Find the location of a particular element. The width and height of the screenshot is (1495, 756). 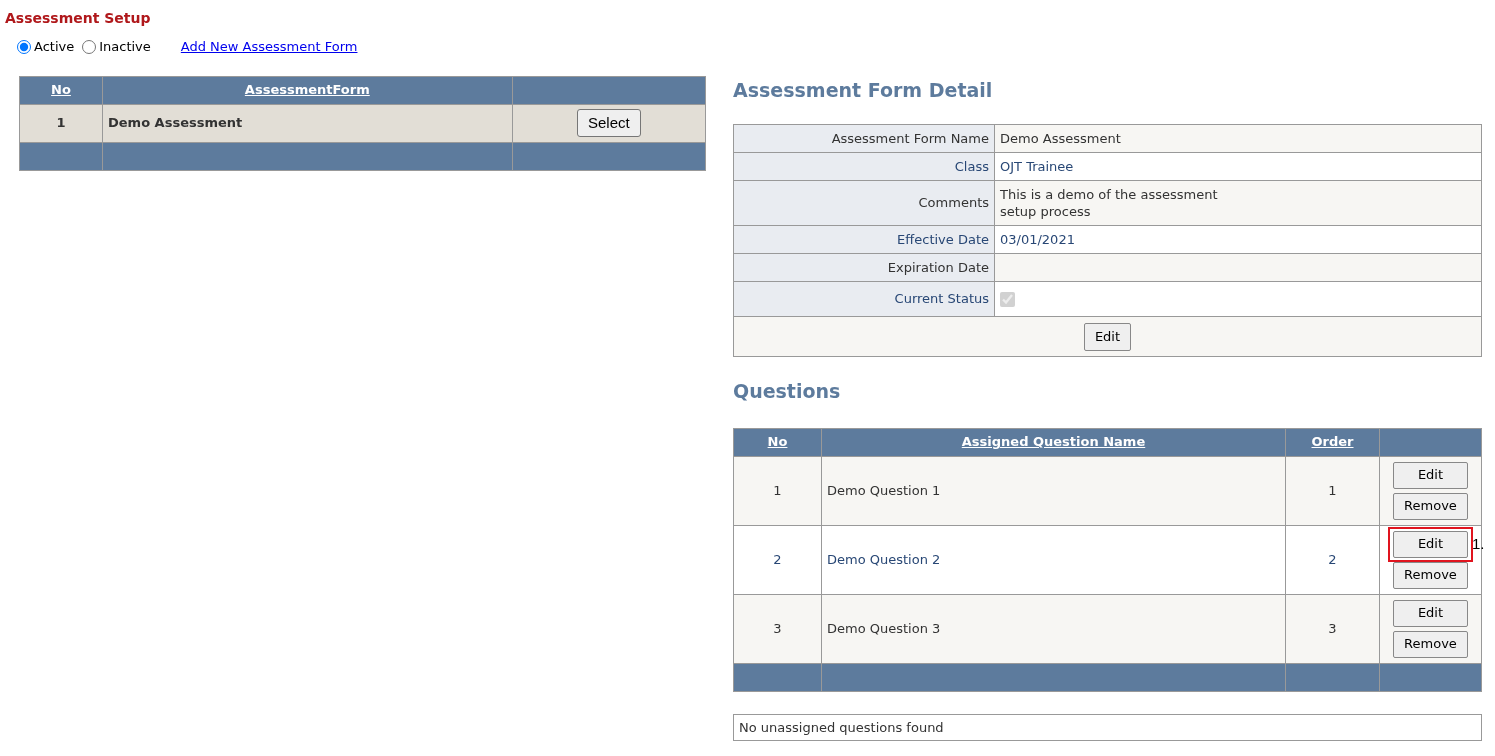

radio-label: Inactive is located at coordinates (125, 47).